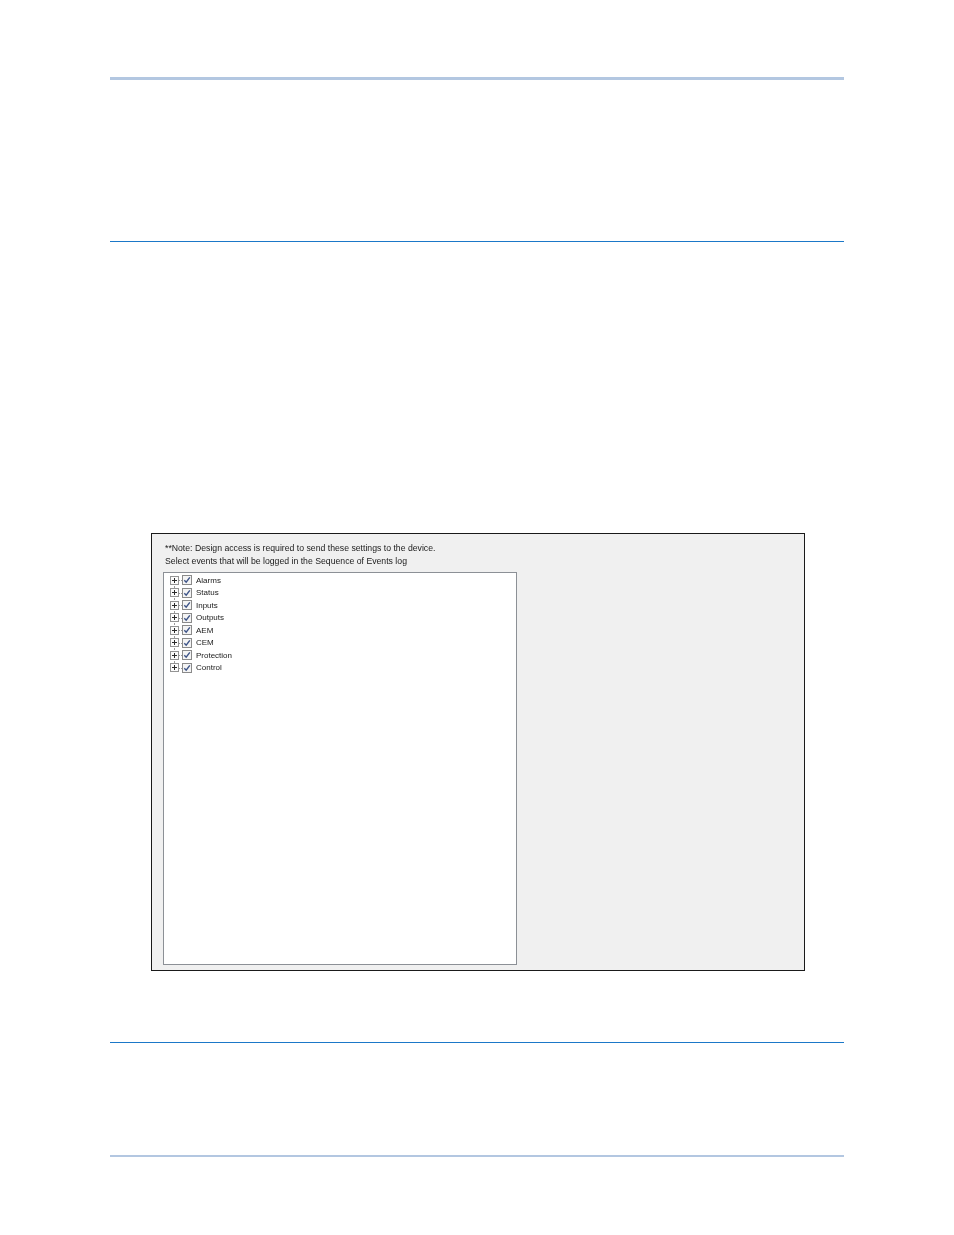 Image resolution: width=954 pixels, height=1235 pixels. I want to click on tree-item-label: AEM, so click(205, 630).